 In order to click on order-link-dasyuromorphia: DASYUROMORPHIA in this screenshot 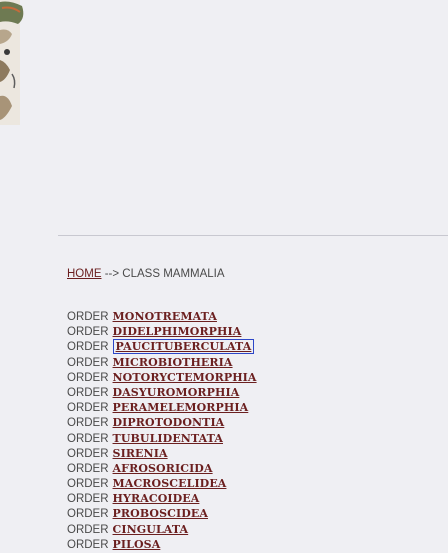, I will do `click(176, 392)`.